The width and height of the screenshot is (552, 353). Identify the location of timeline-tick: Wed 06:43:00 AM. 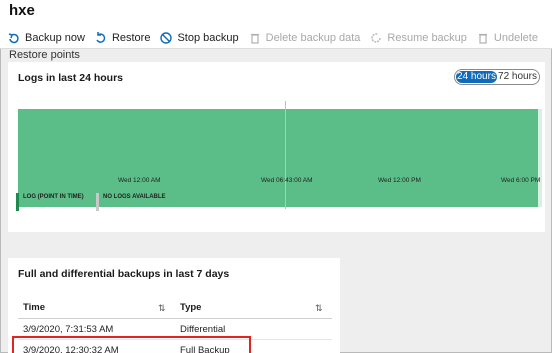
(287, 180).